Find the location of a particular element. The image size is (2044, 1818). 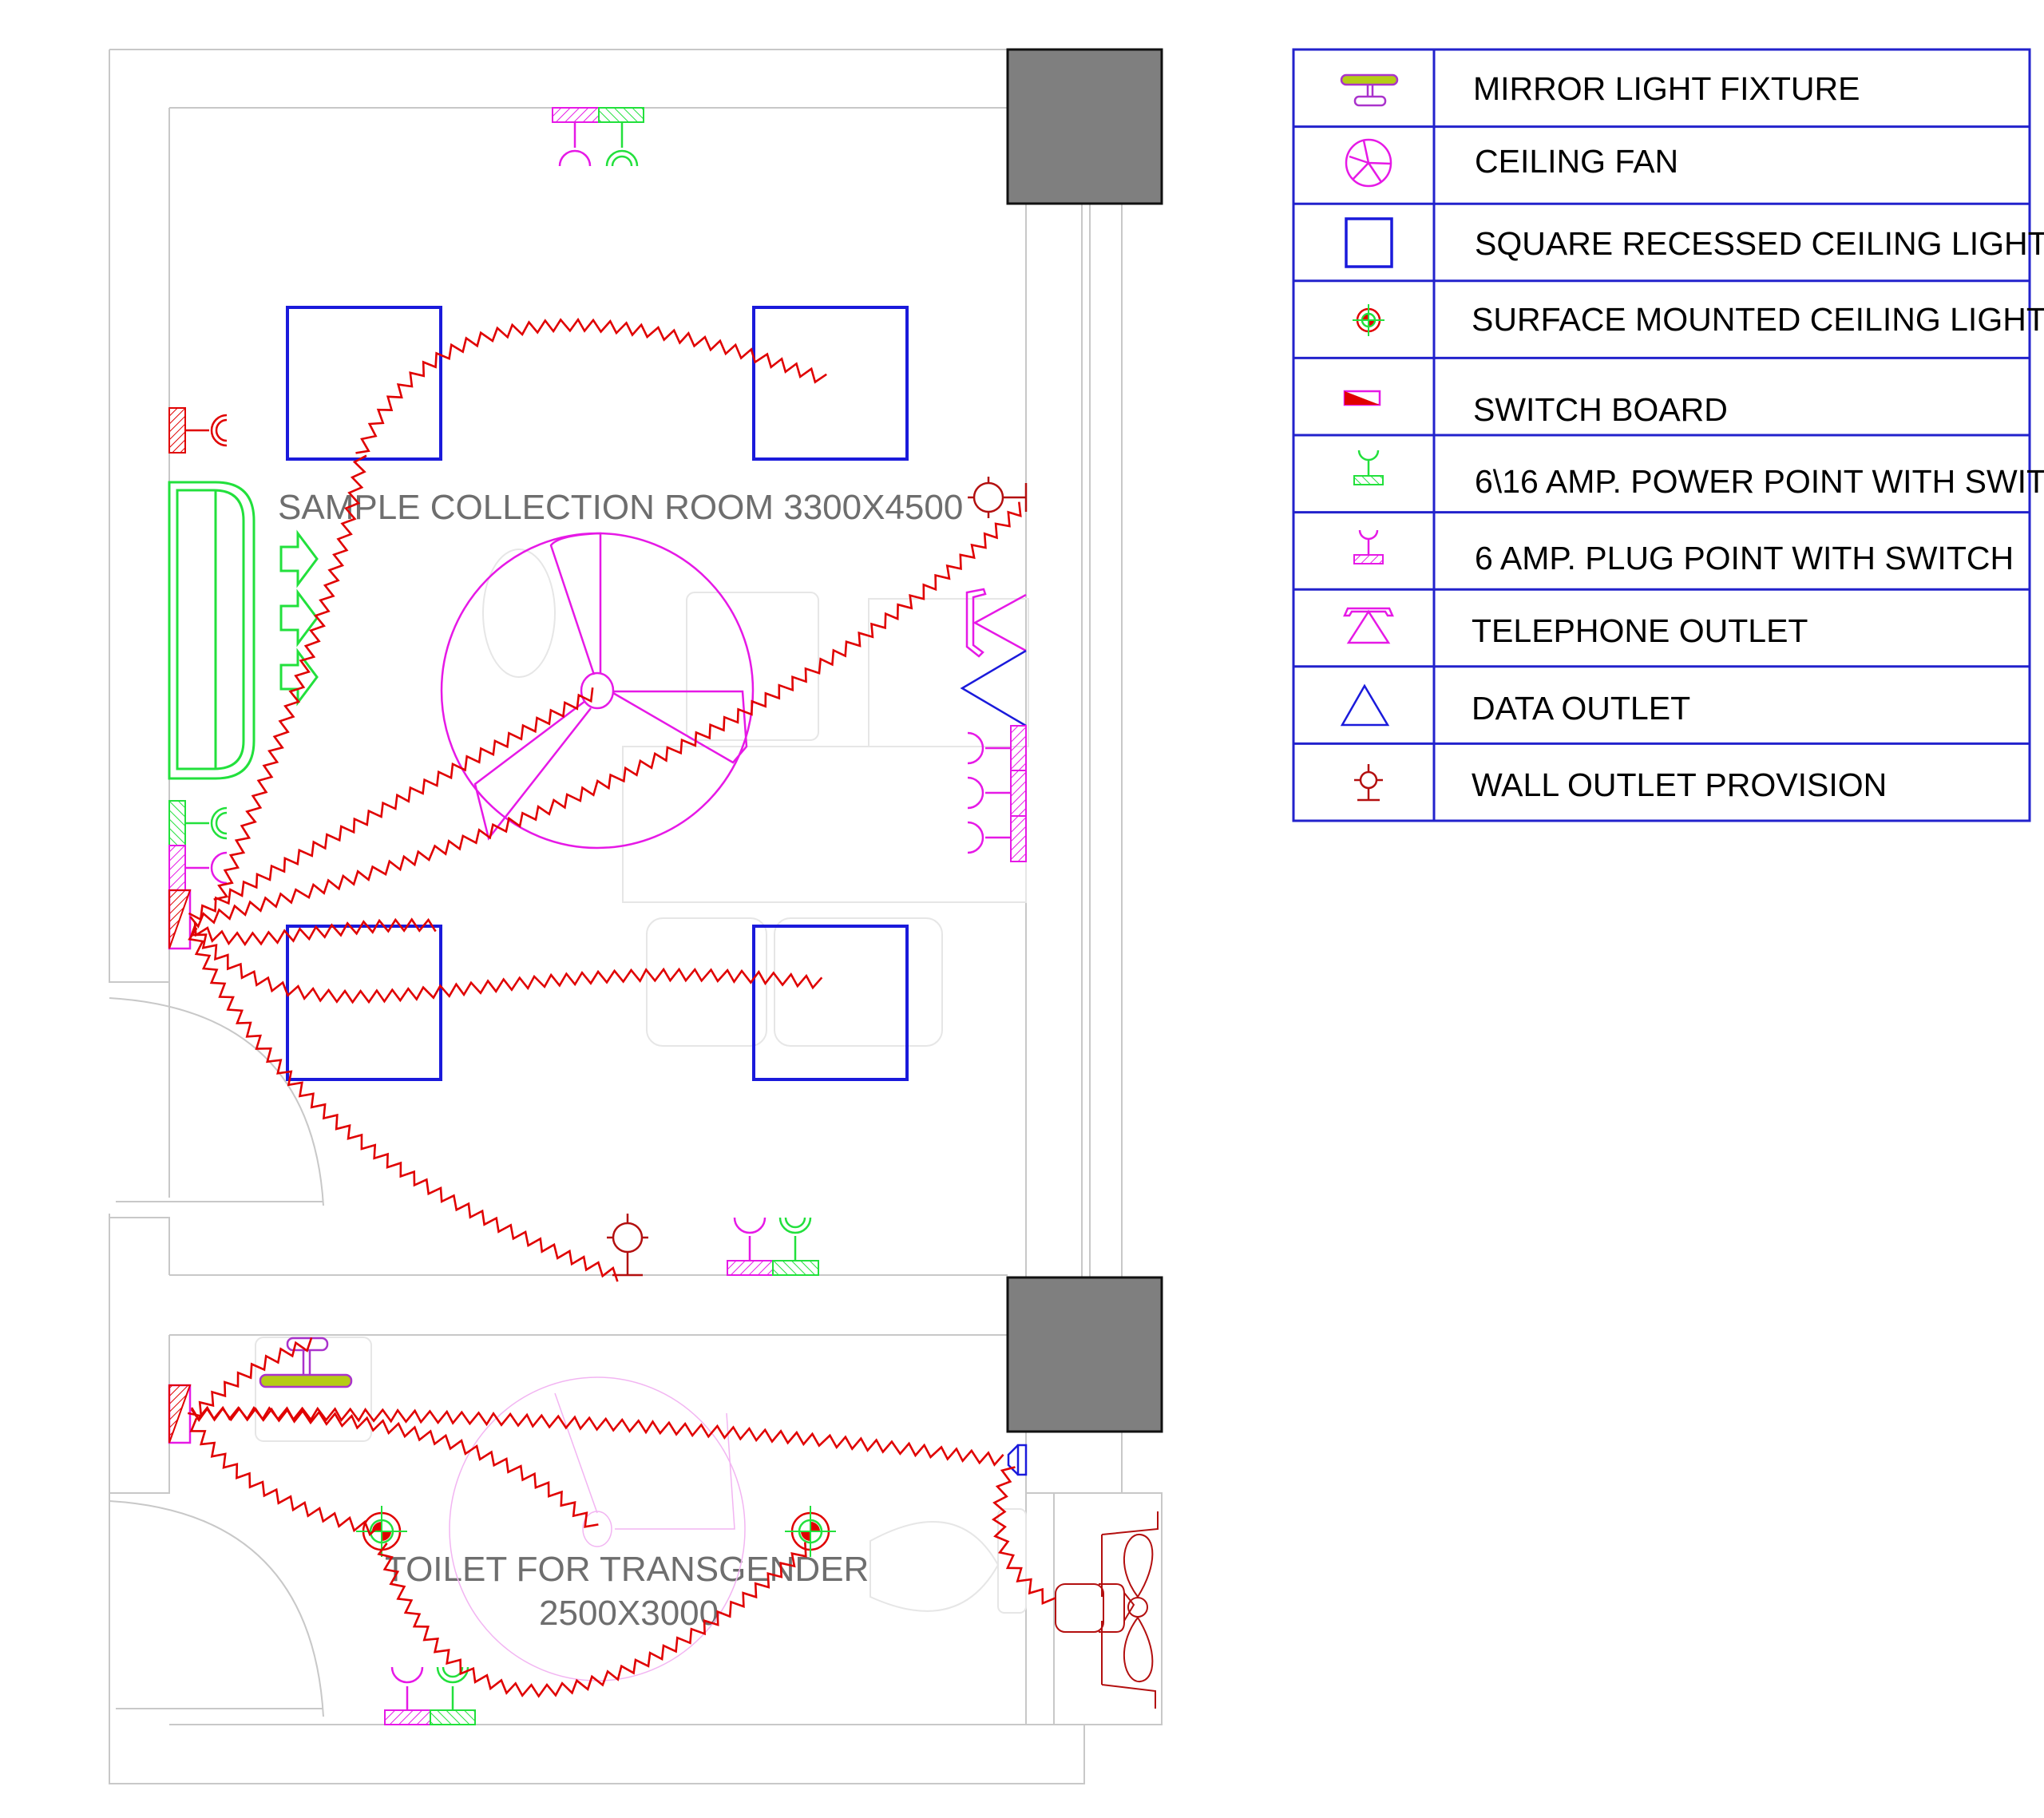

surface-mounted-ceiling-light-icon is located at coordinates (1368, 320).